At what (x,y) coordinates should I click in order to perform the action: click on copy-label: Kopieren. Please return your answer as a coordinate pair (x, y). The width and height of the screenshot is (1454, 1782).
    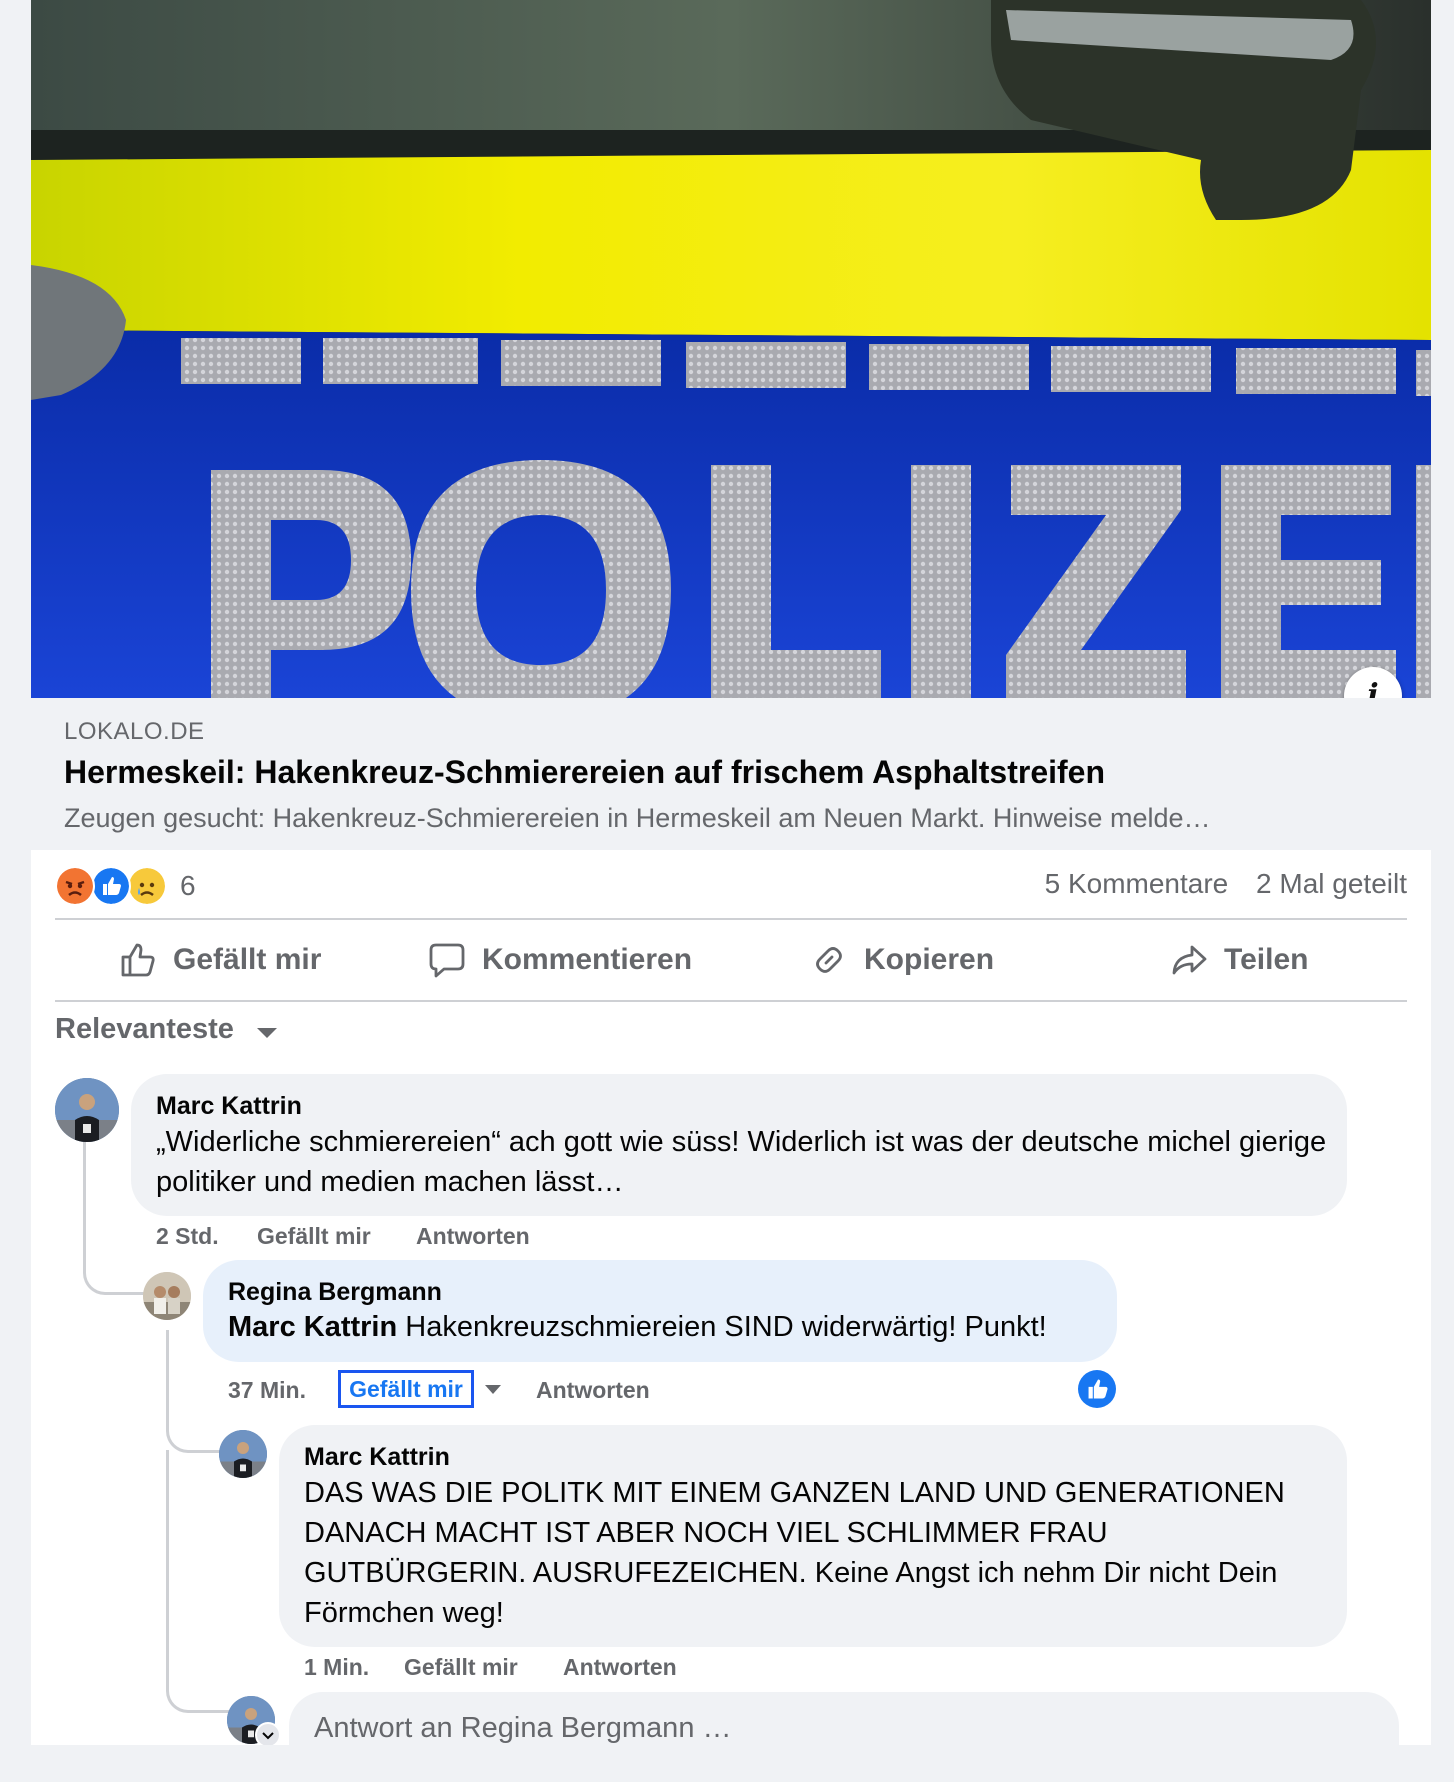
    Looking at the image, I should click on (929, 959).